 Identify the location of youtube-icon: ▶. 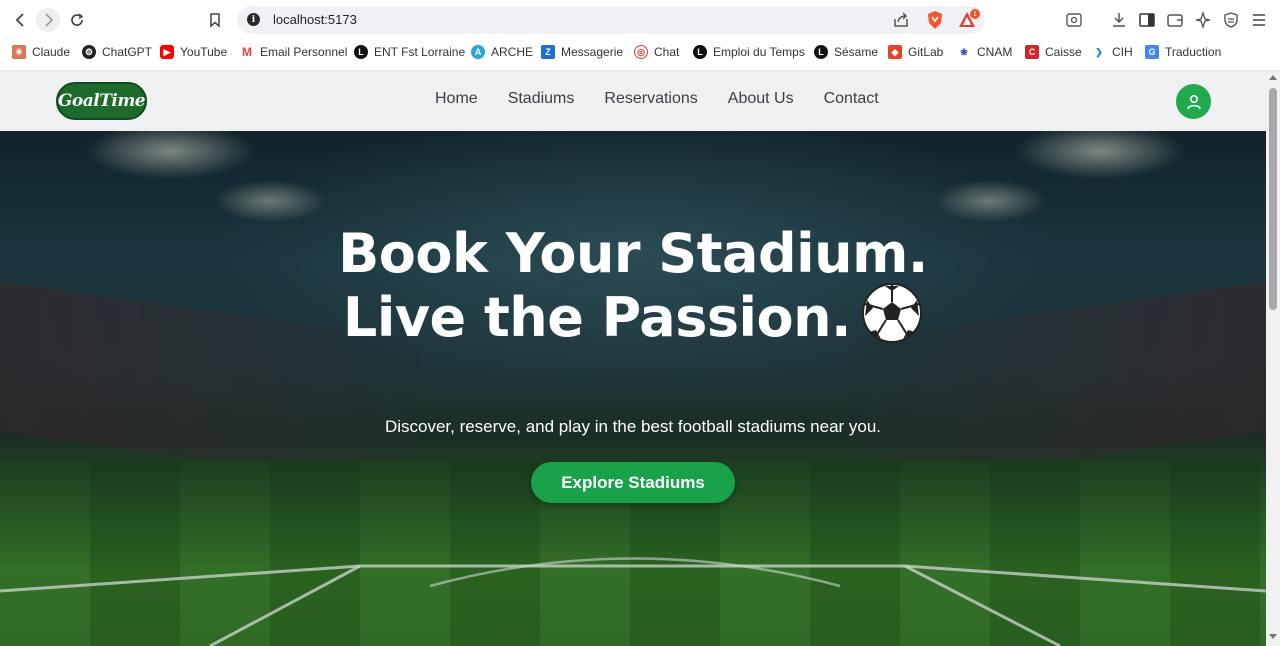
(167, 52).